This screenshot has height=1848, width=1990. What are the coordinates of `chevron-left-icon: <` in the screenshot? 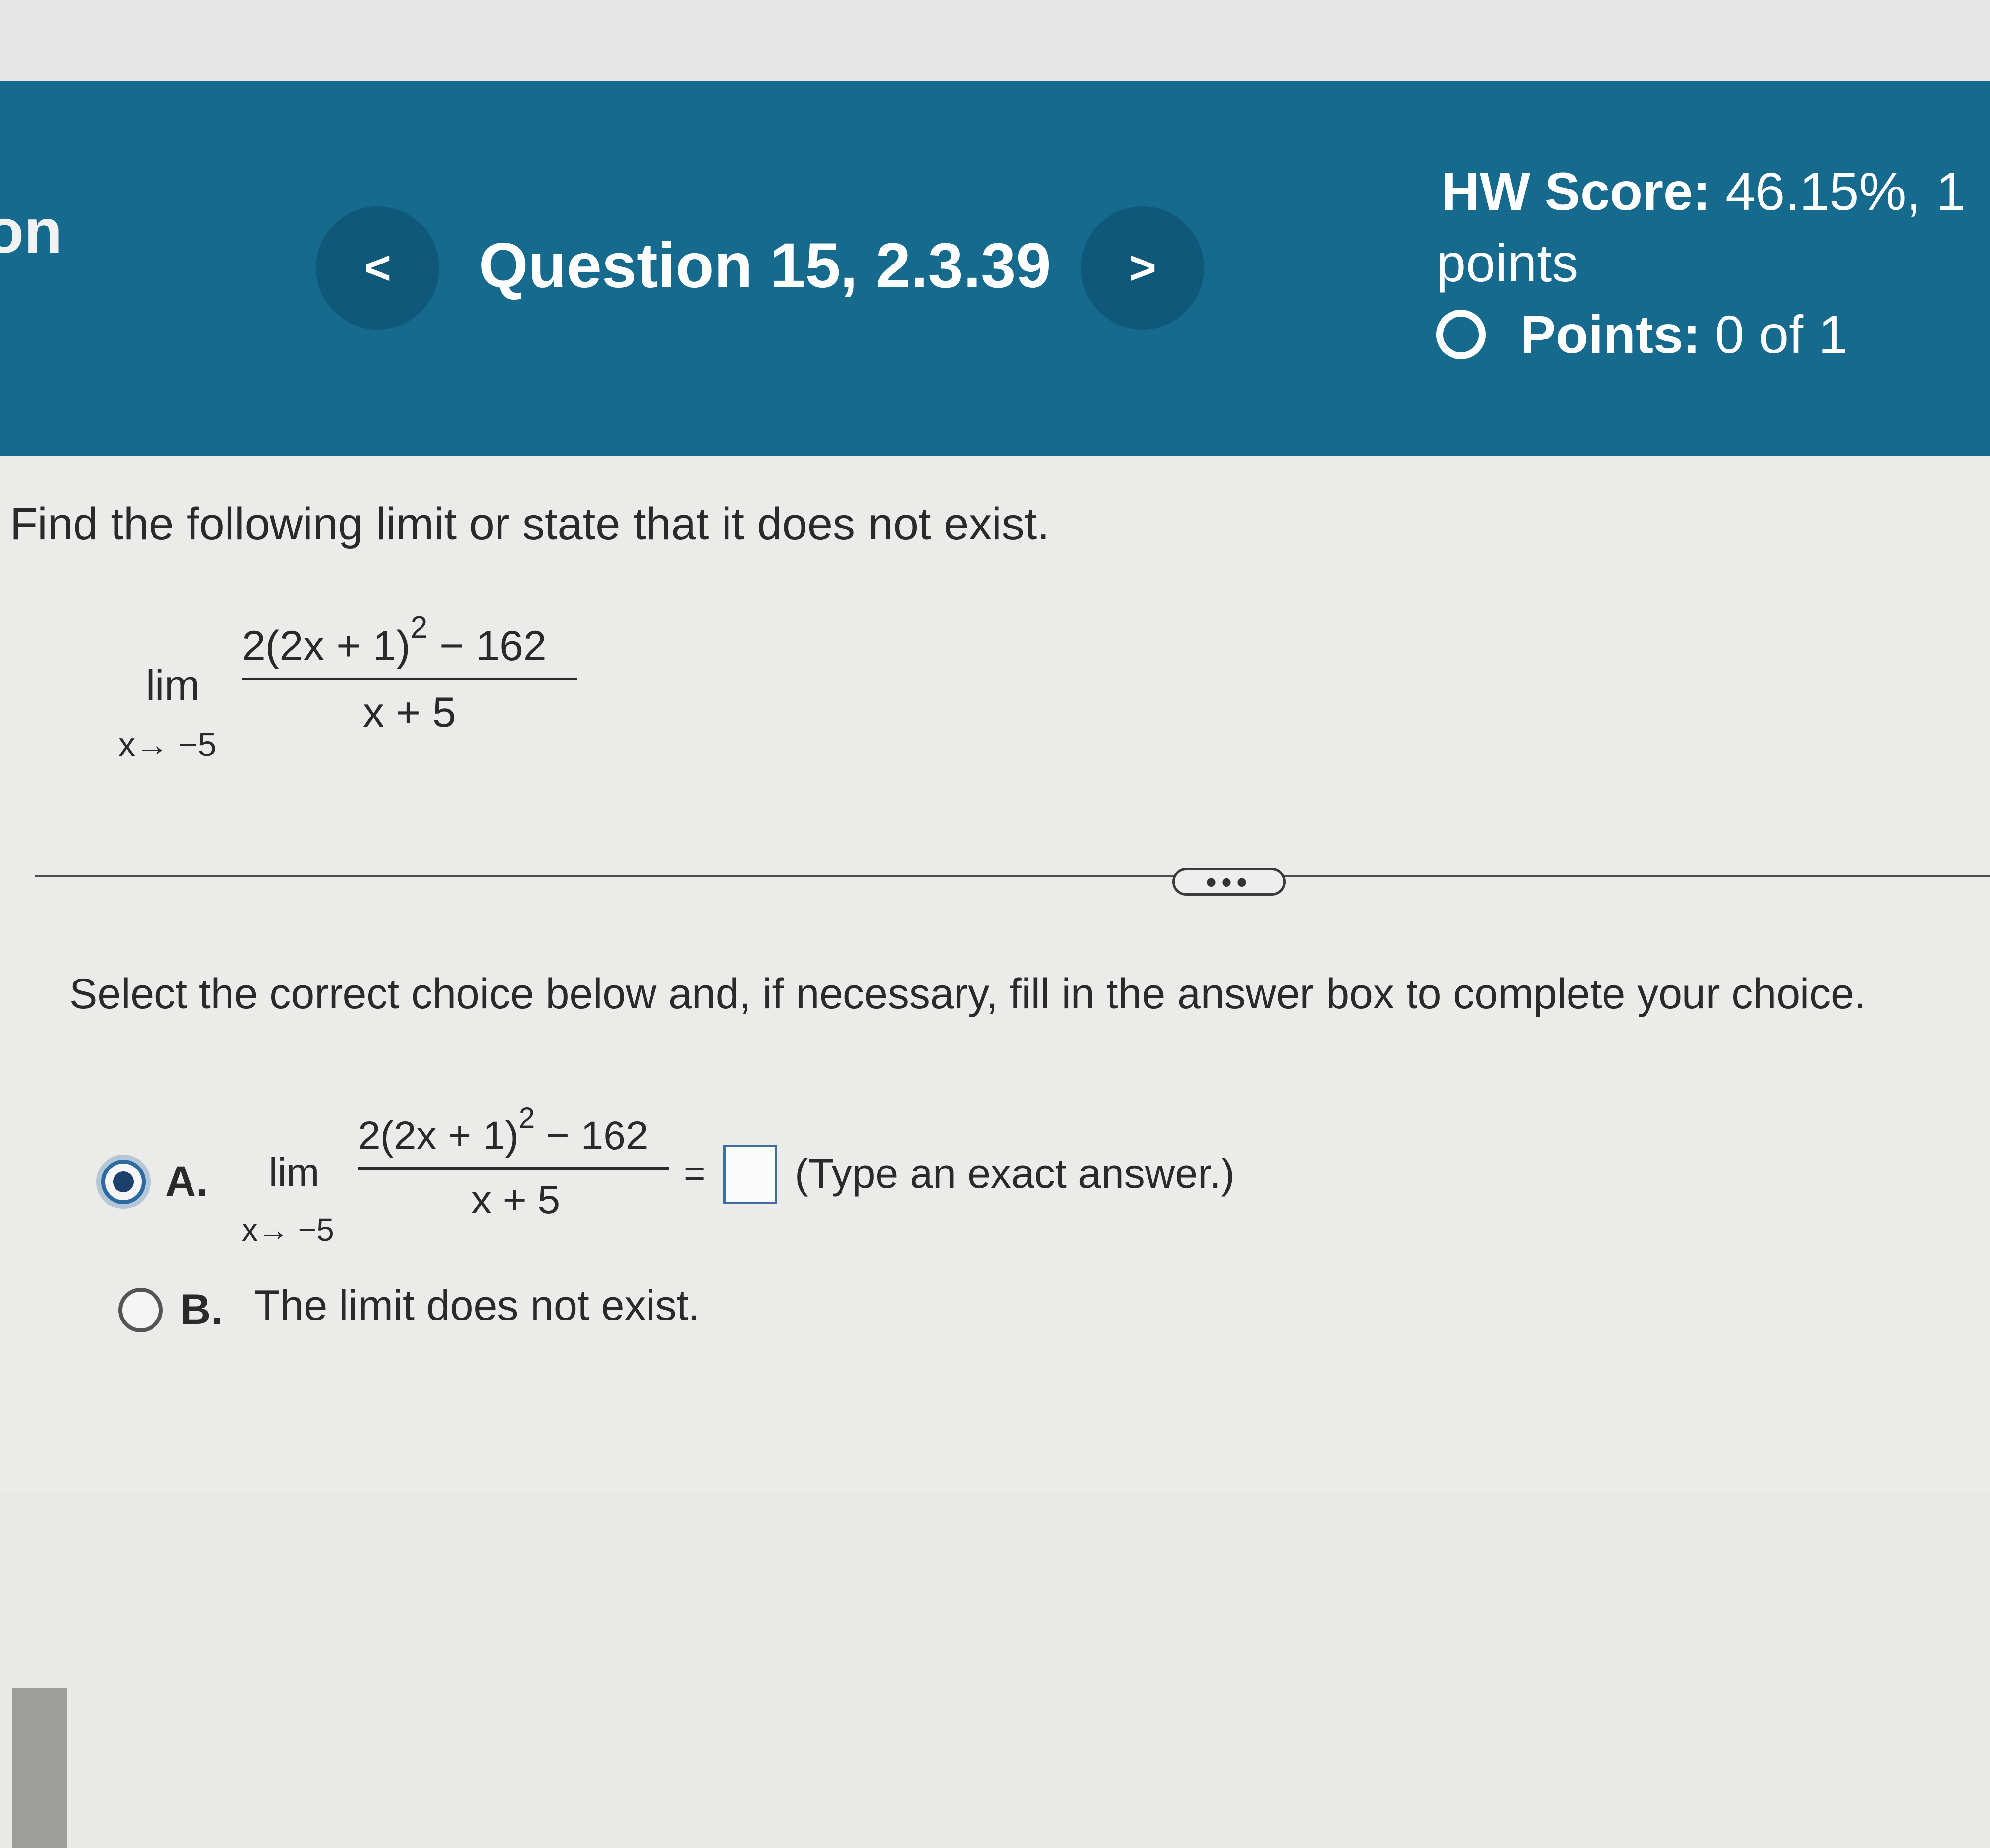 It's located at (377, 267).